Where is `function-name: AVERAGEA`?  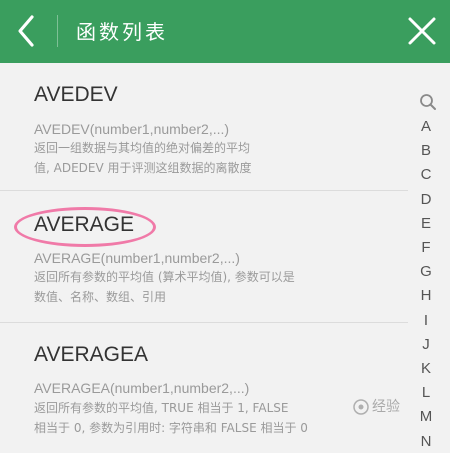 function-name: AVERAGEA is located at coordinates (91, 354).